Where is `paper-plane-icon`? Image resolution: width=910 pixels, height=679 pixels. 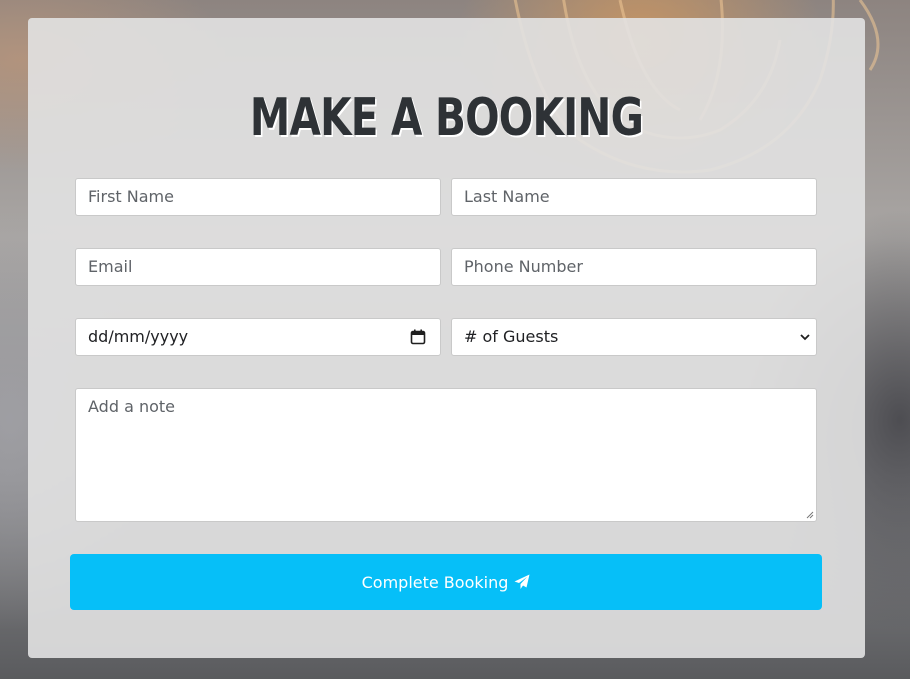
paper-plane-icon is located at coordinates (522, 581).